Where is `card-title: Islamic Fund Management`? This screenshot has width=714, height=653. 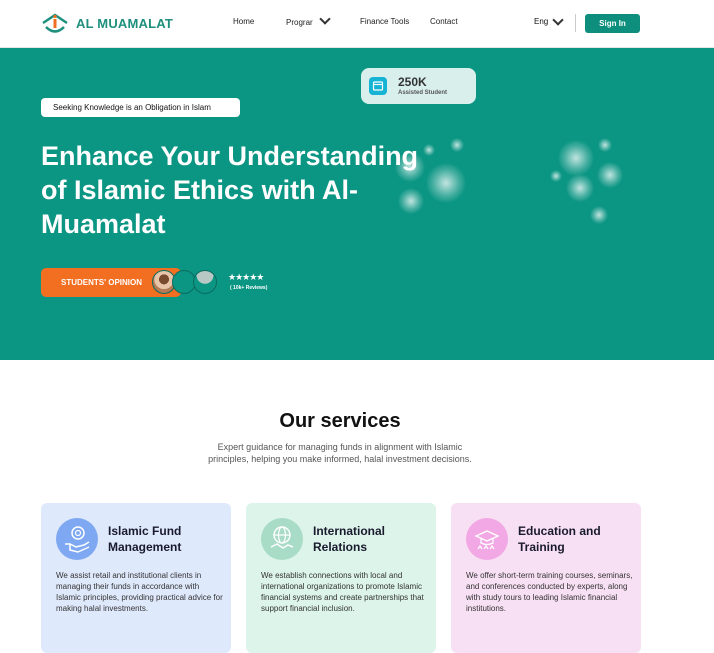
card-title: Islamic Fund Management is located at coordinates (145, 539).